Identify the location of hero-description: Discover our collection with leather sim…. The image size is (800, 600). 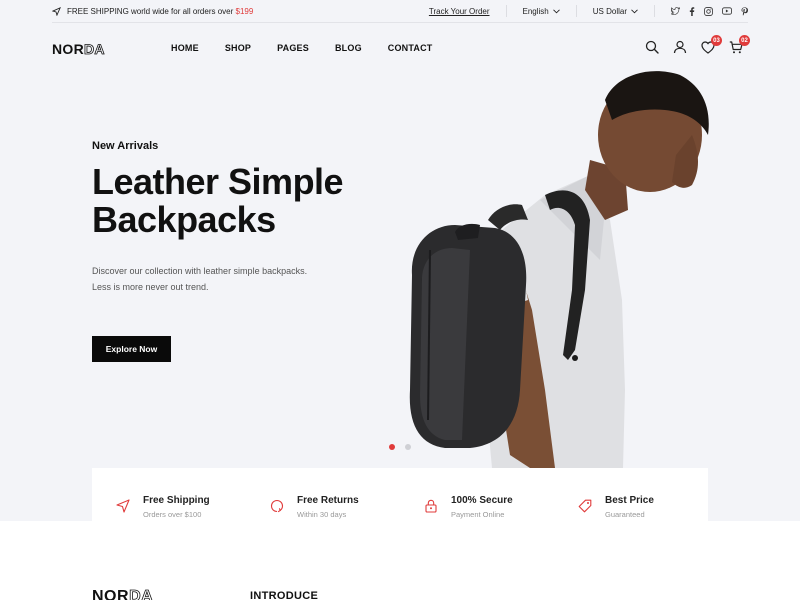
(242, 279).